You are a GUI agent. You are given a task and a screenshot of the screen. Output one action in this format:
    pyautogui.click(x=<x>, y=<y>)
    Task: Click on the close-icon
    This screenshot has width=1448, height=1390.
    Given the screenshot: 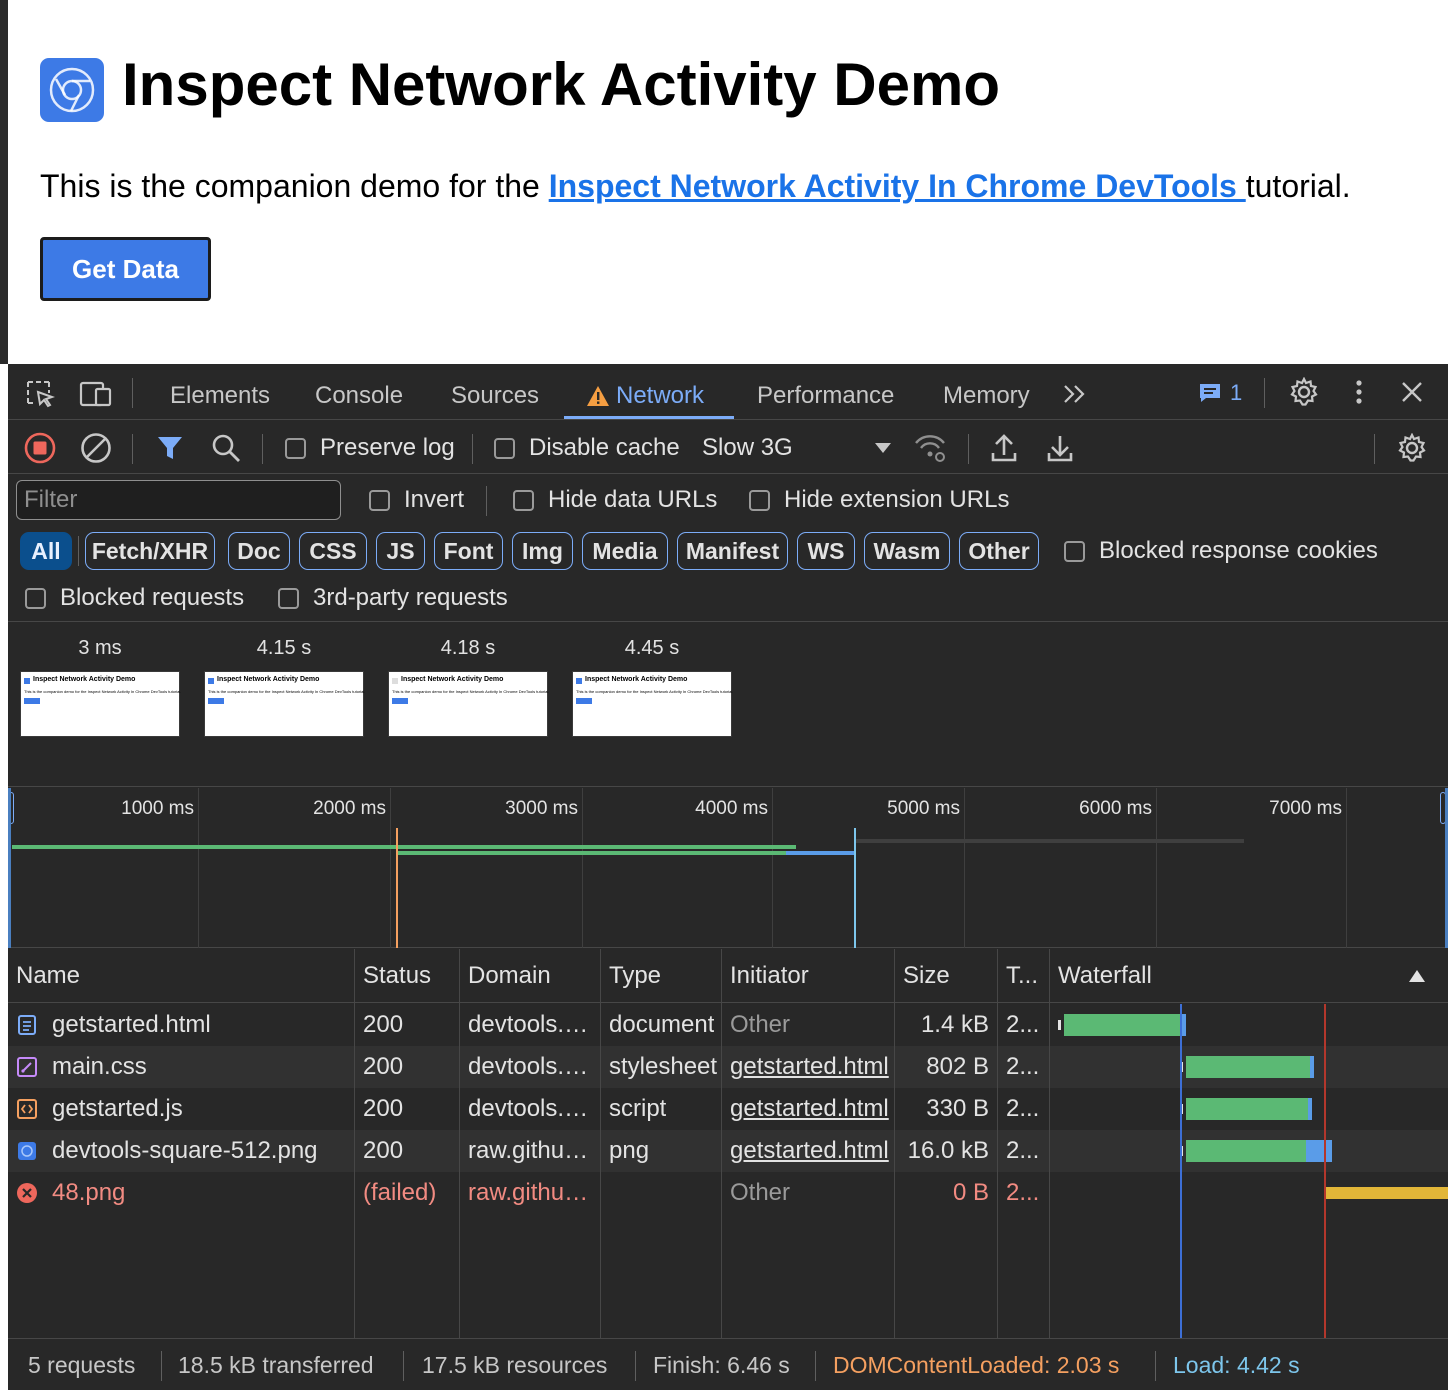 What is the action you would take?
    pyautogui.click(x=1412, y=392)
    